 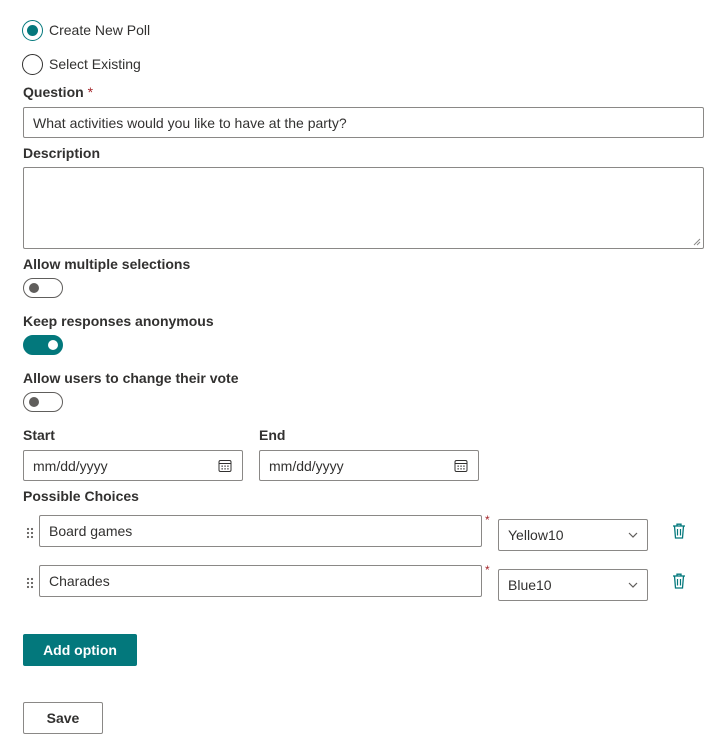 I want to click on anonymous-label: Keep responses anonymous, so click(x=118, y=321).